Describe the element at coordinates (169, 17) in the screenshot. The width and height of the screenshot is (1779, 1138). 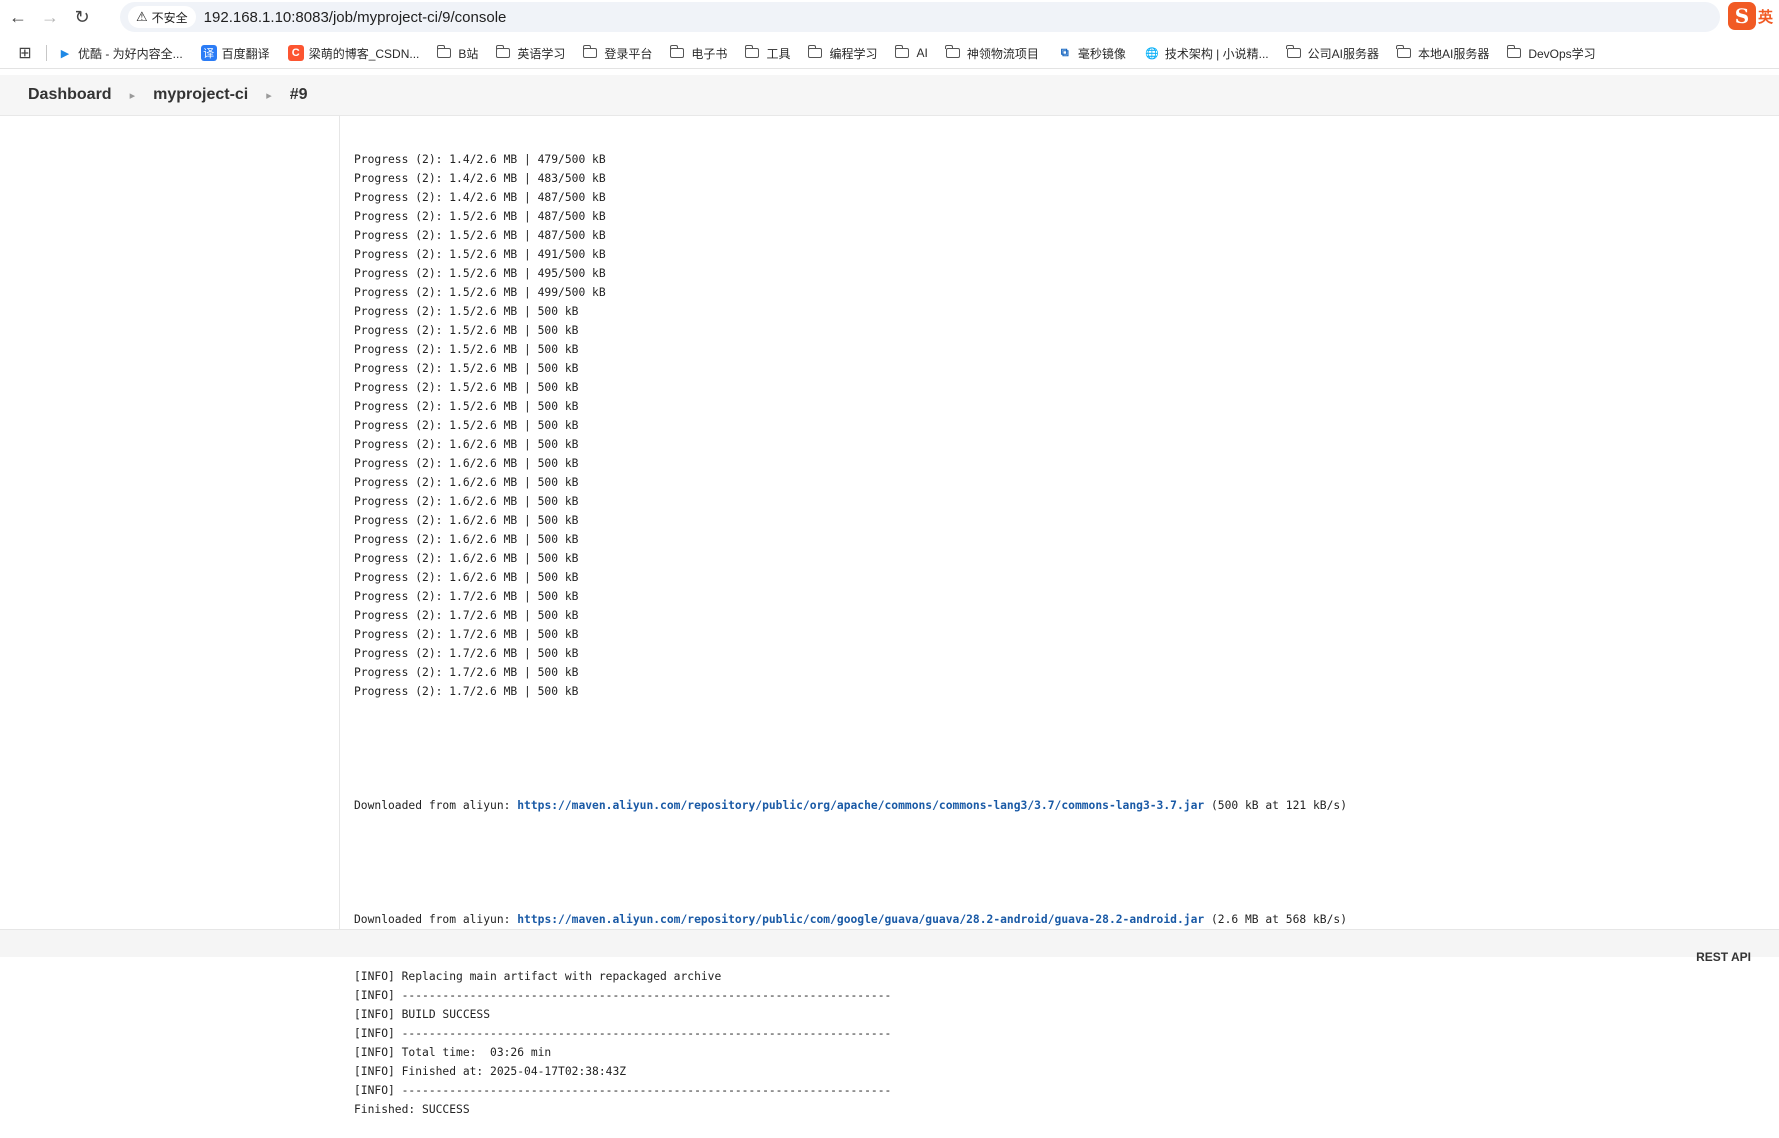
I see `security-label: 不安全` at that location.